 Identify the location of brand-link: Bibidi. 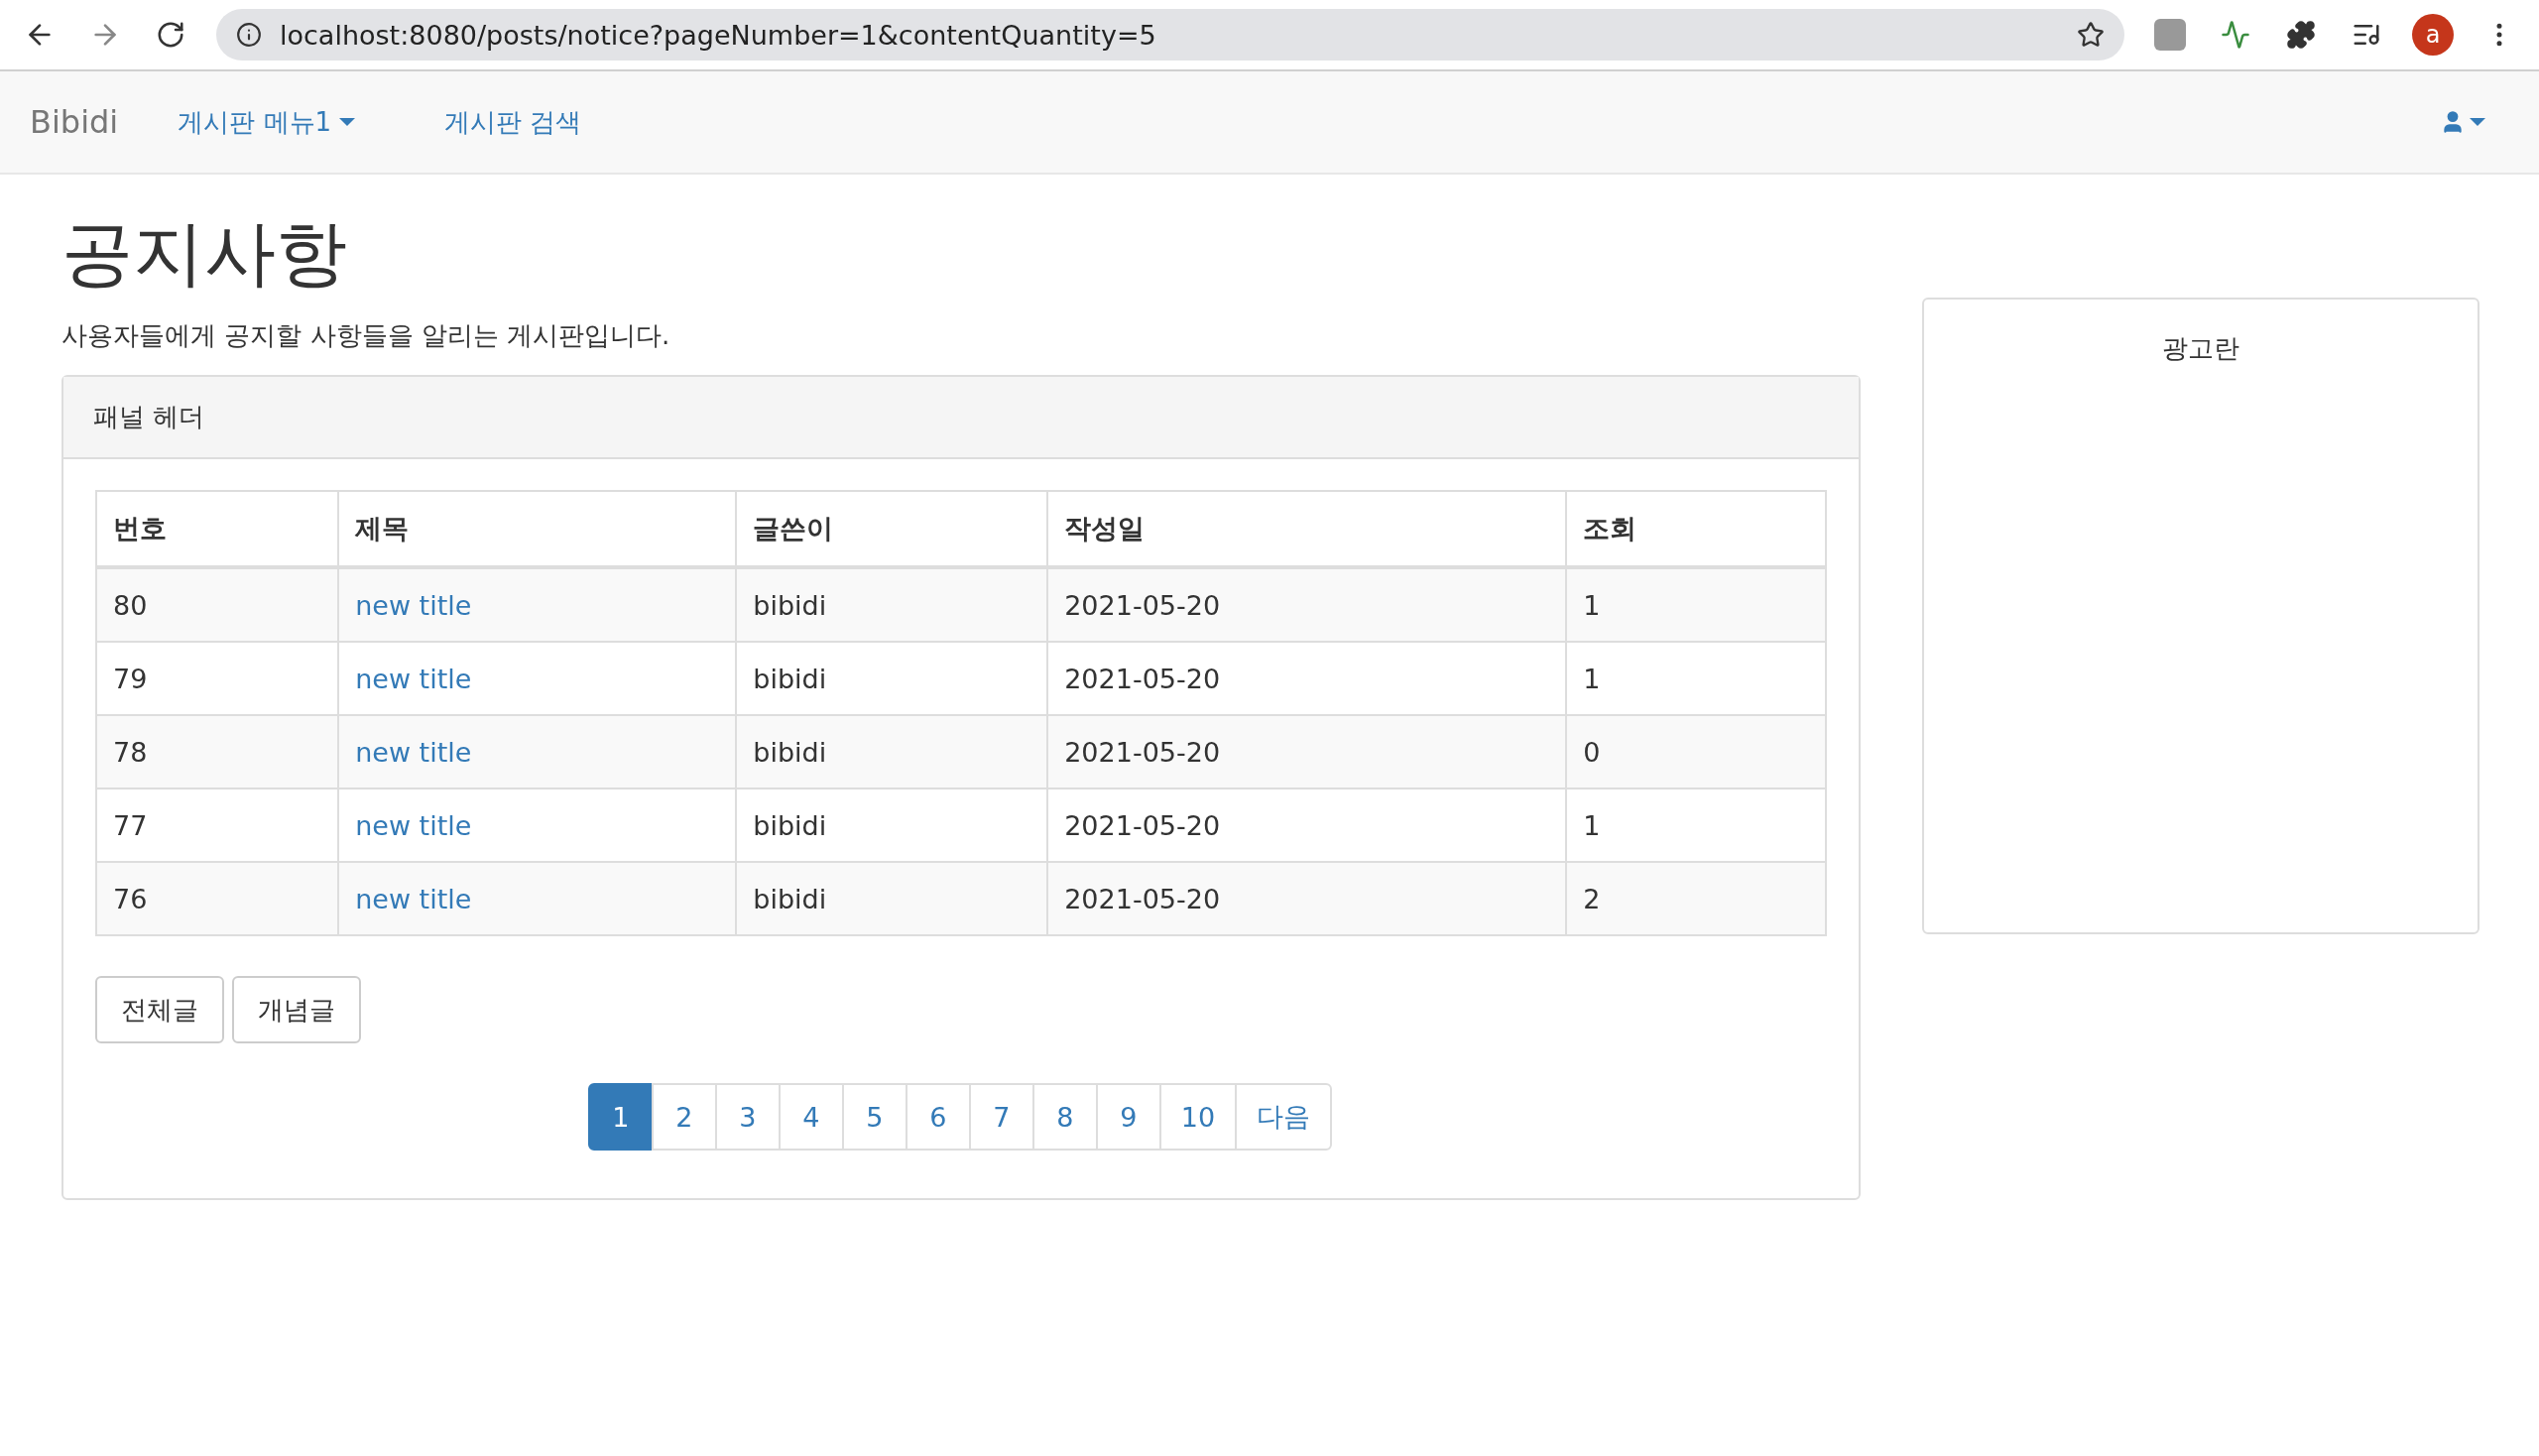
(74, 122).